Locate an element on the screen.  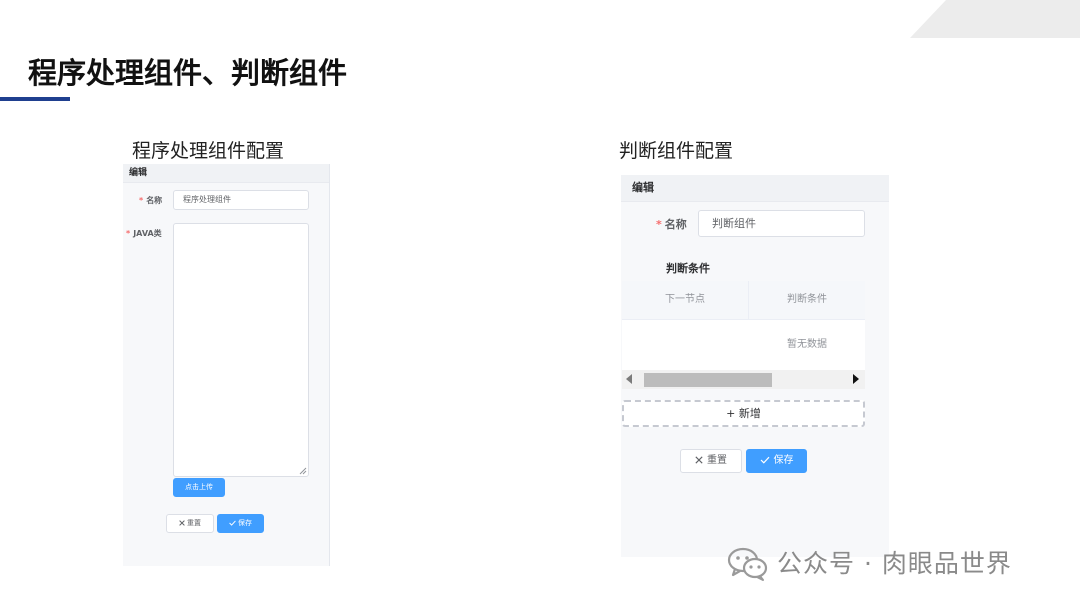
name-input: 程序处理组件 is located at coordinates (241, 200).